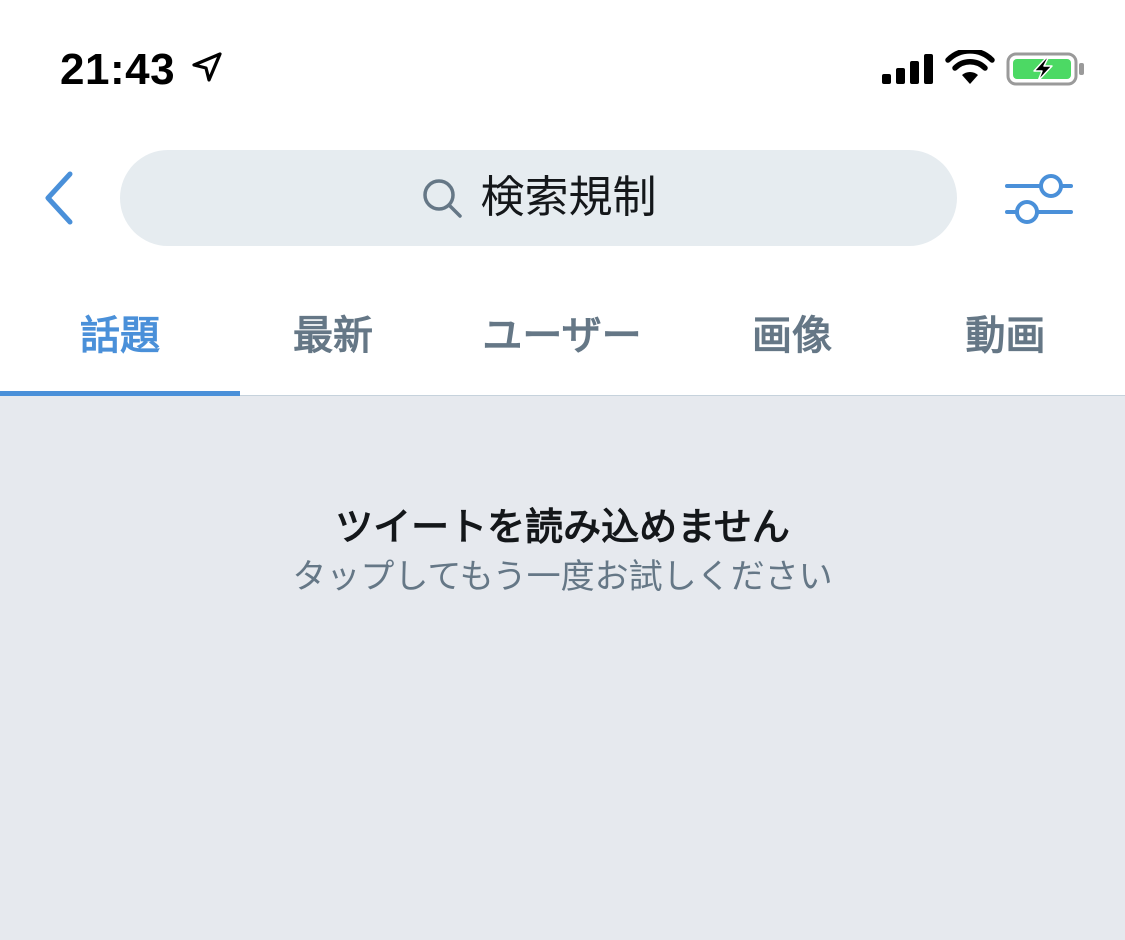 Image resolution: width=1125 pixels, height=940 pixels. Describe the element at coordinates (562, 551) in the screenshot. I see `retry-area: ツイートを読み込めません タップしてもう一度お試しください` at that location.